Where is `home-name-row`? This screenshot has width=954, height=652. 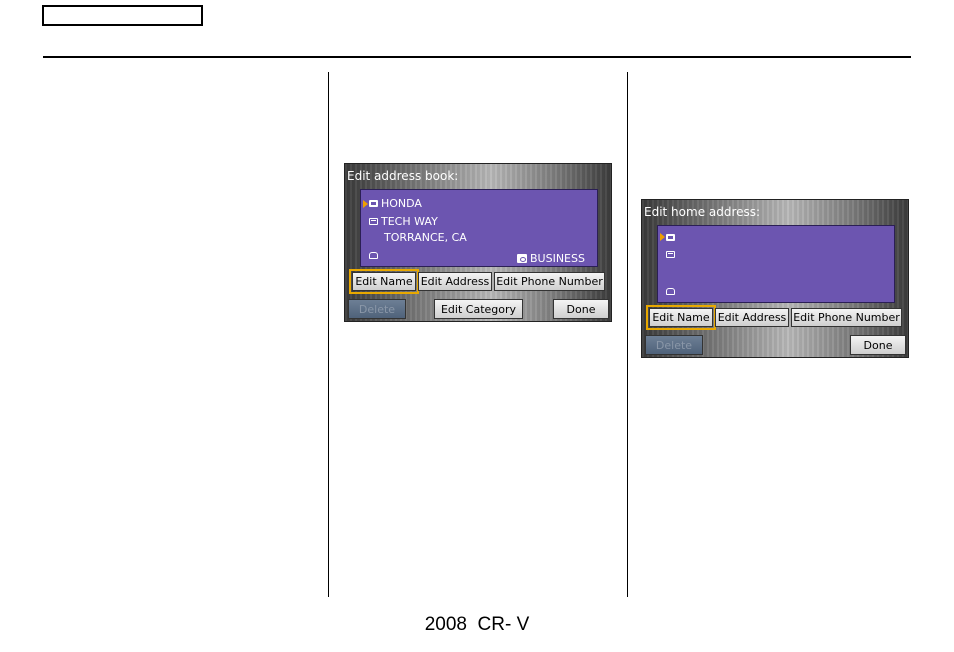
home-name-row is located at coordinates (669, 237).